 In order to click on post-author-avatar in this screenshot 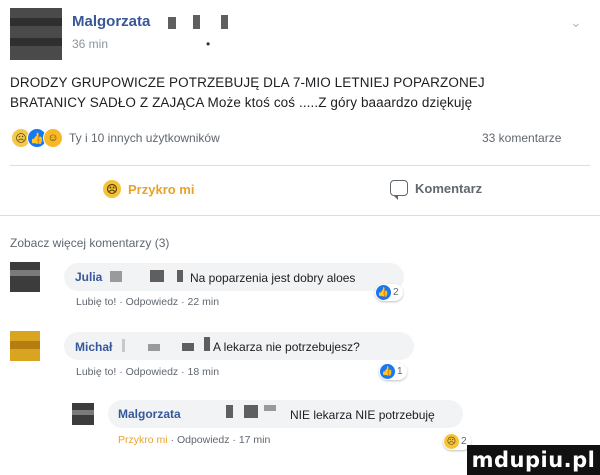, I will do `click(36, 34)`.